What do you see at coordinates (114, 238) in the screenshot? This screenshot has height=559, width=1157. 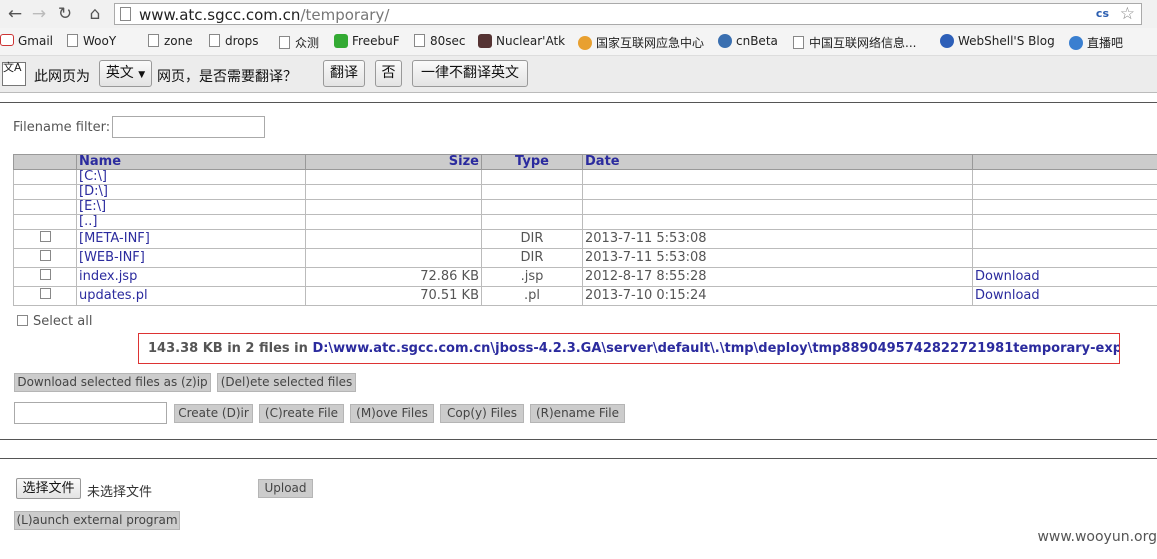 I see `file-name-link: [META-INF]` at bounding box center [114, 238].